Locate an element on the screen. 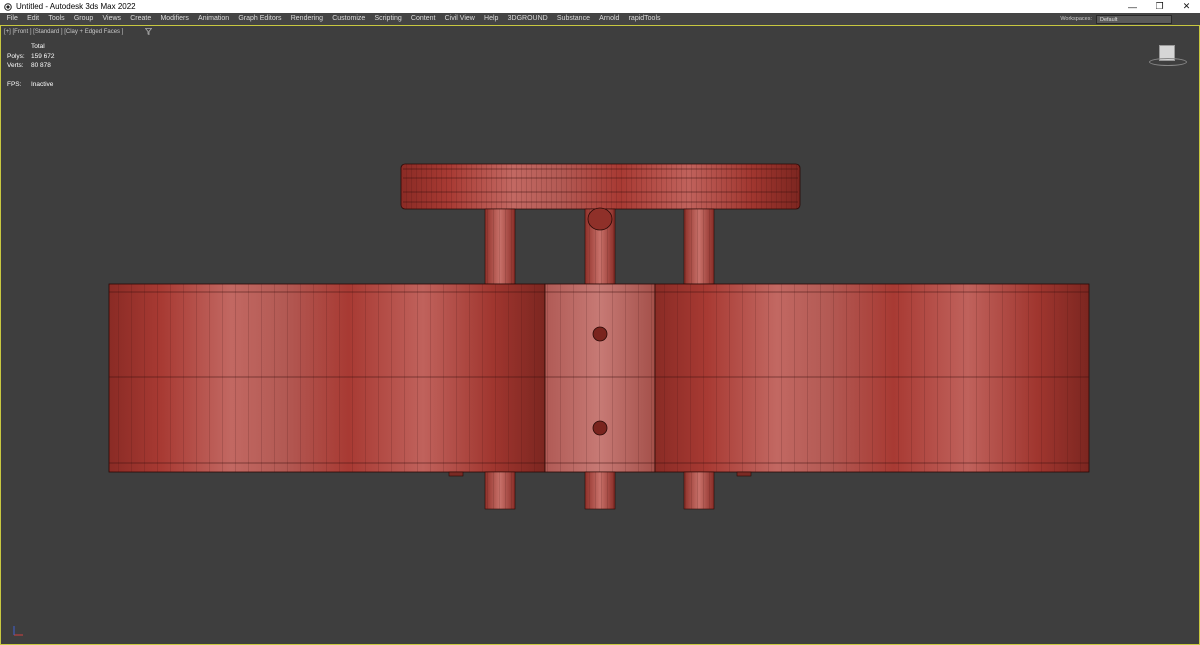 This screenshot has height=645, width=1200. menu-group: Group is located at coordinates (83, 19).